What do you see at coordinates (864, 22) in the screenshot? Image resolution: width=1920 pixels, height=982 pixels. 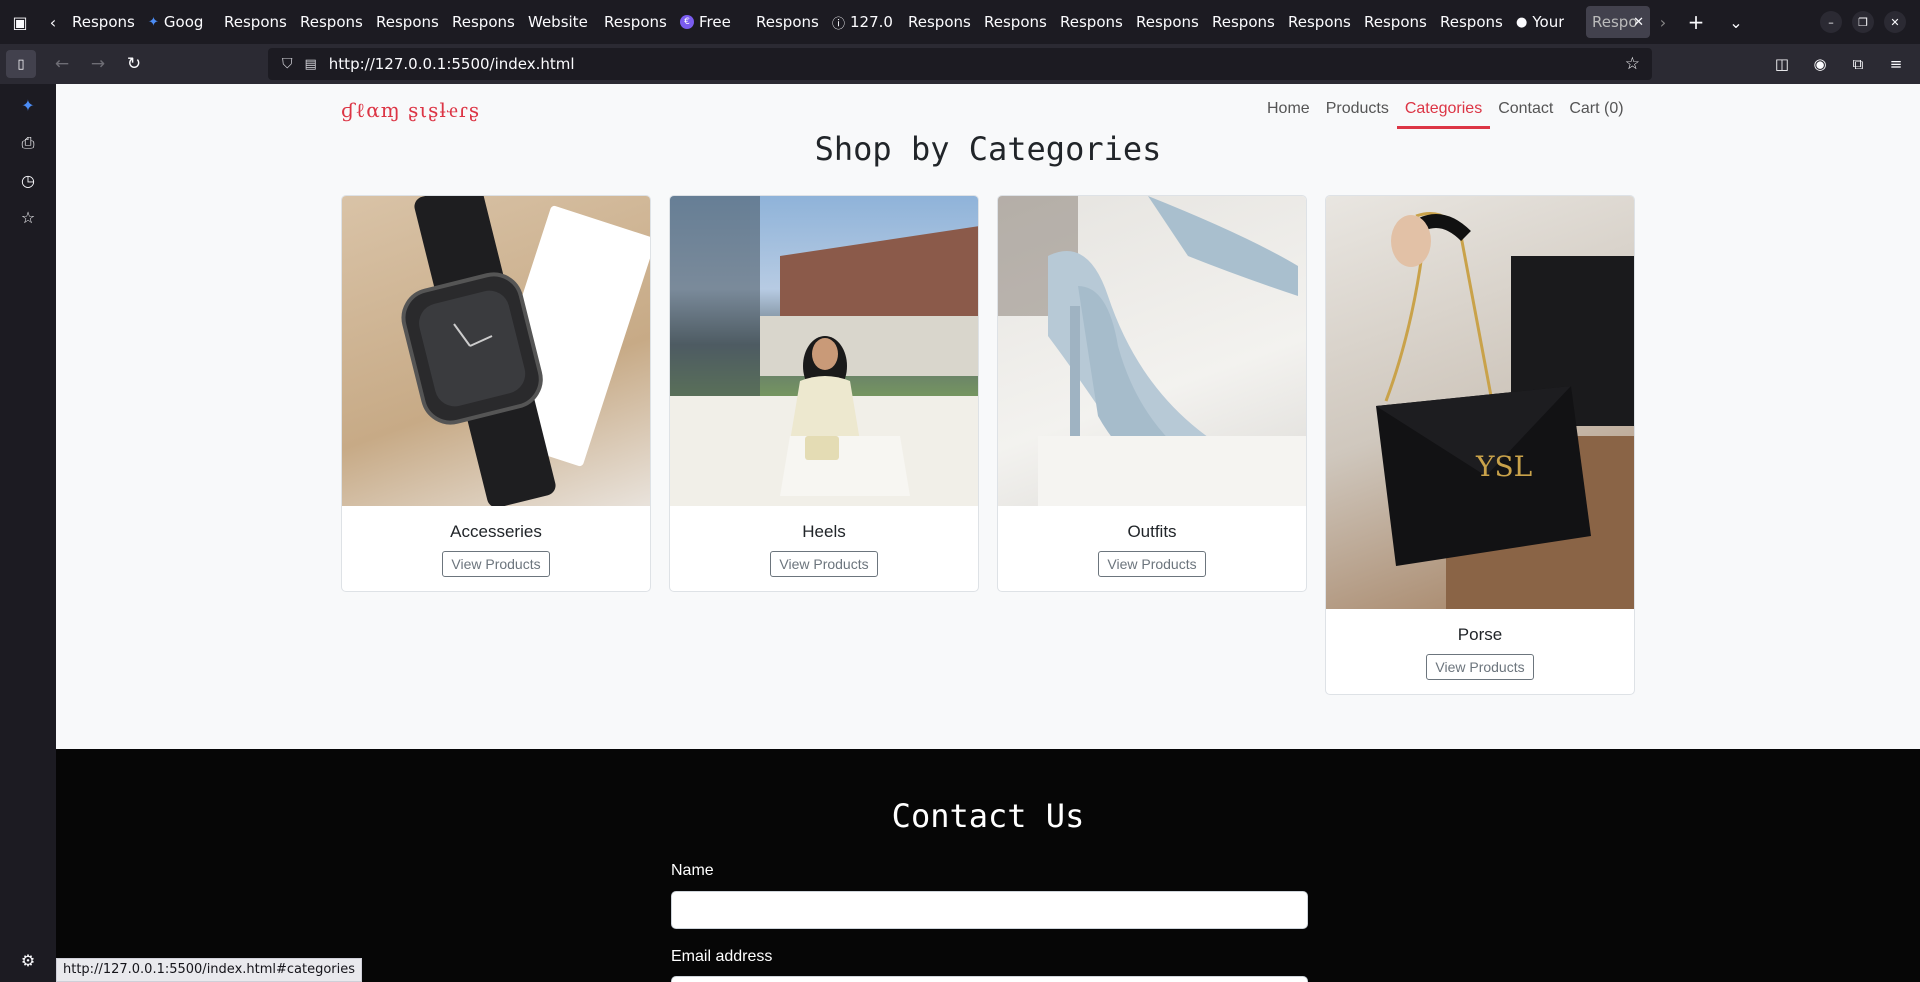 I see `browser-tab: ⓘ 127.0` at bounding box center [864, 22].